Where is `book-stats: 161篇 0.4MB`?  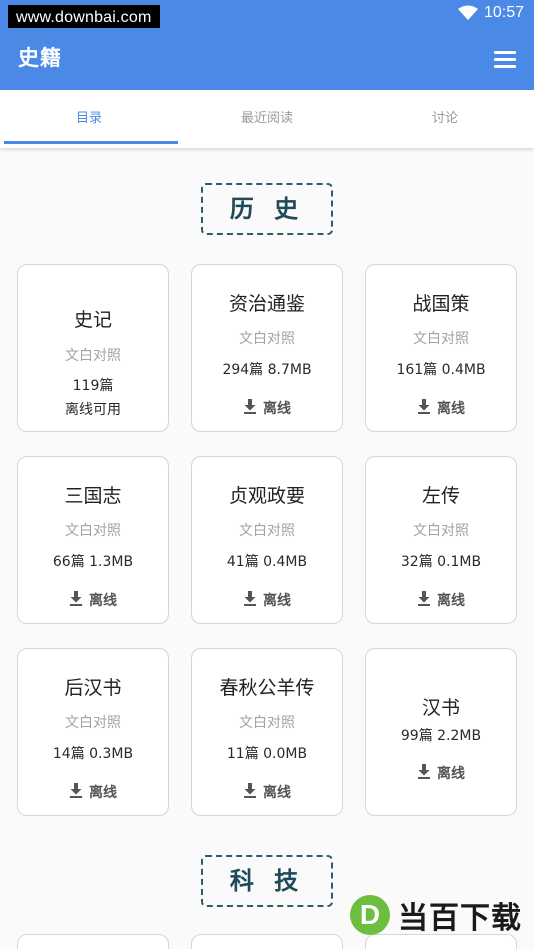
book-stats: 161篇 0.4MB is located at coordinates (441, 370).